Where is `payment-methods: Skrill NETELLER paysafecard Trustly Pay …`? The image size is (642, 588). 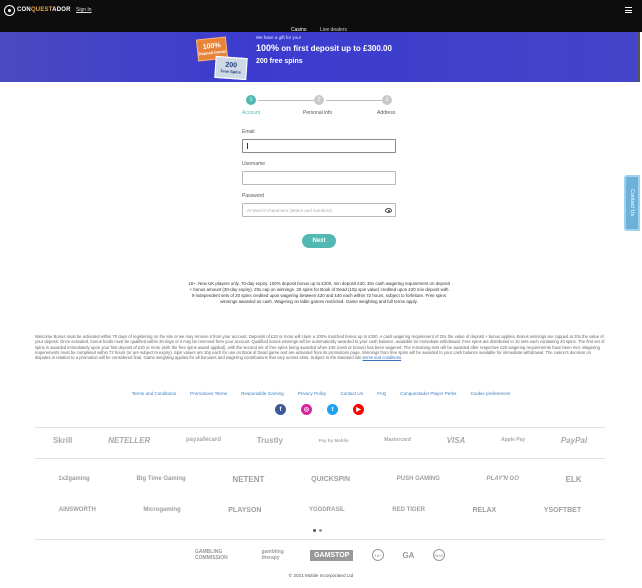
payment-methods: Skrill NETELLER paysafecard Trustly Pay … is located at coordinates (320, 440).